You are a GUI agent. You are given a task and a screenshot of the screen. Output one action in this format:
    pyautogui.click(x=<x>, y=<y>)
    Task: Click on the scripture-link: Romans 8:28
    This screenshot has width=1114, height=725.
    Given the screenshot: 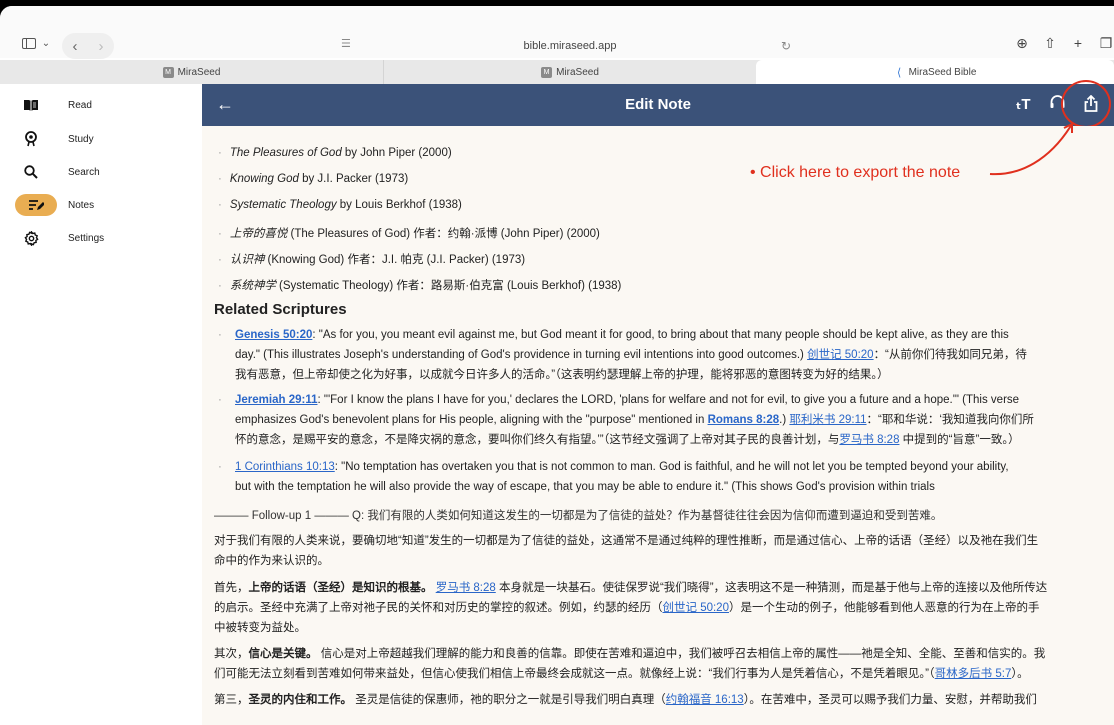 What is the action you would take?
    pyautogui.click(x=744, y=420)
    